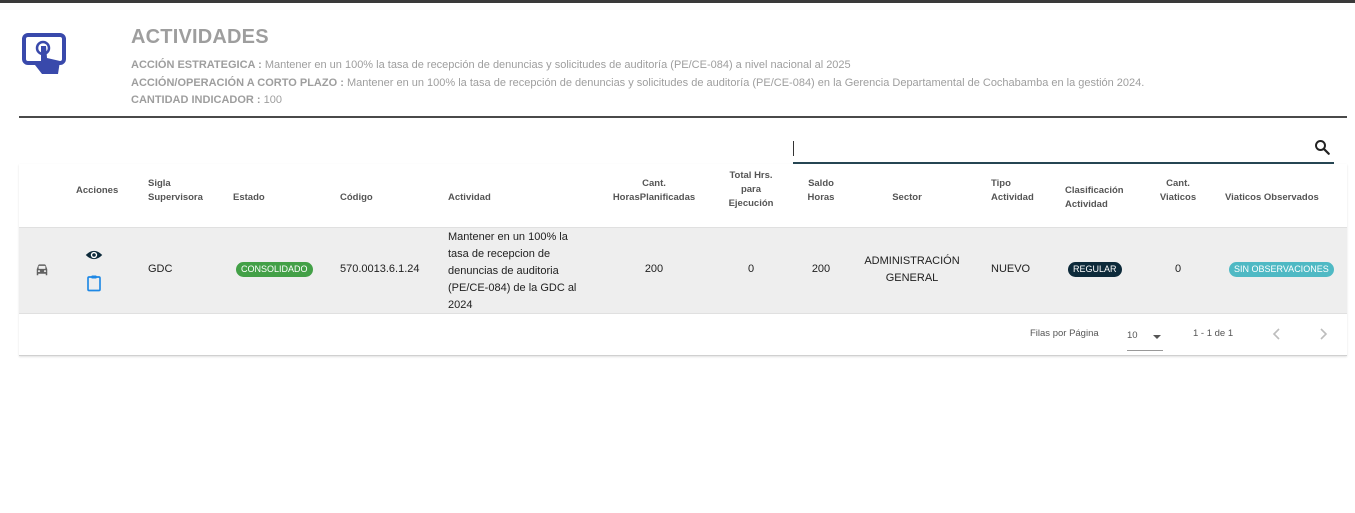  Describe the element at coordinates (249, 197) in the screenshot. I see `header-estado: Estado` at that location.